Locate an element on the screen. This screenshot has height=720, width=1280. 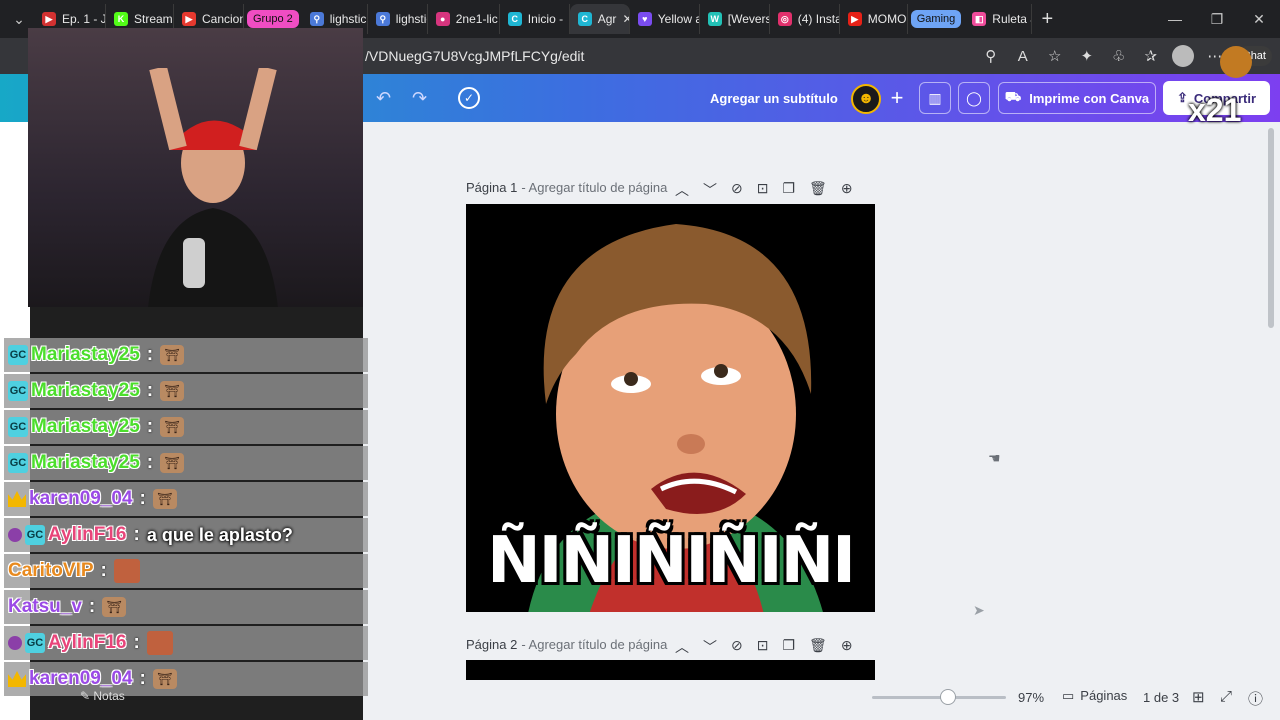
design-subtitle: Agregar un subtítulo is located at coordinates (774, 98).